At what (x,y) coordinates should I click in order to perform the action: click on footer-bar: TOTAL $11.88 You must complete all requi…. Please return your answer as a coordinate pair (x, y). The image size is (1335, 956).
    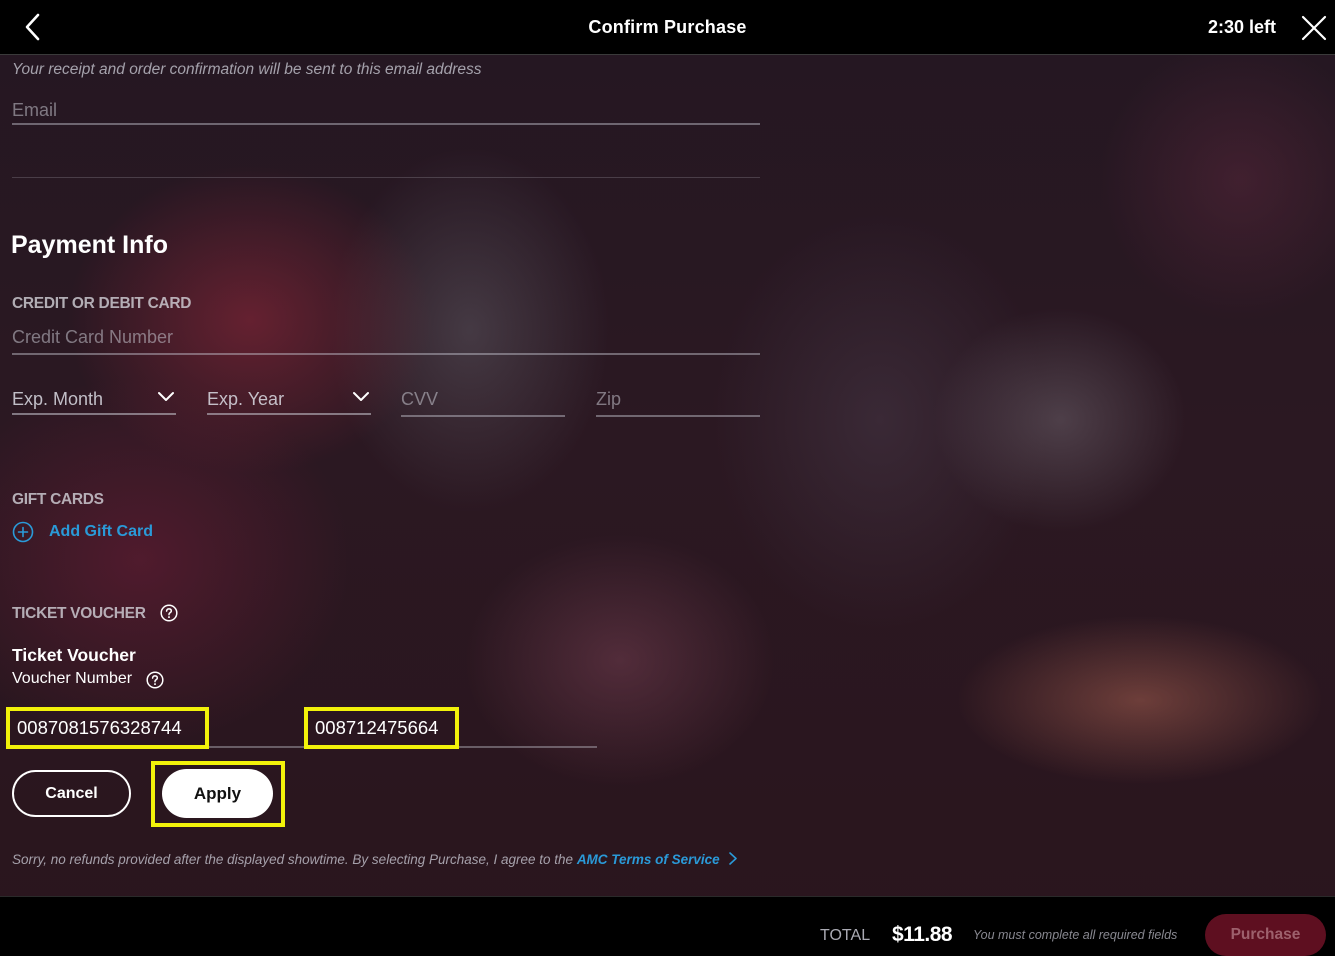
    Looking at the image, I should click on (667, 926).